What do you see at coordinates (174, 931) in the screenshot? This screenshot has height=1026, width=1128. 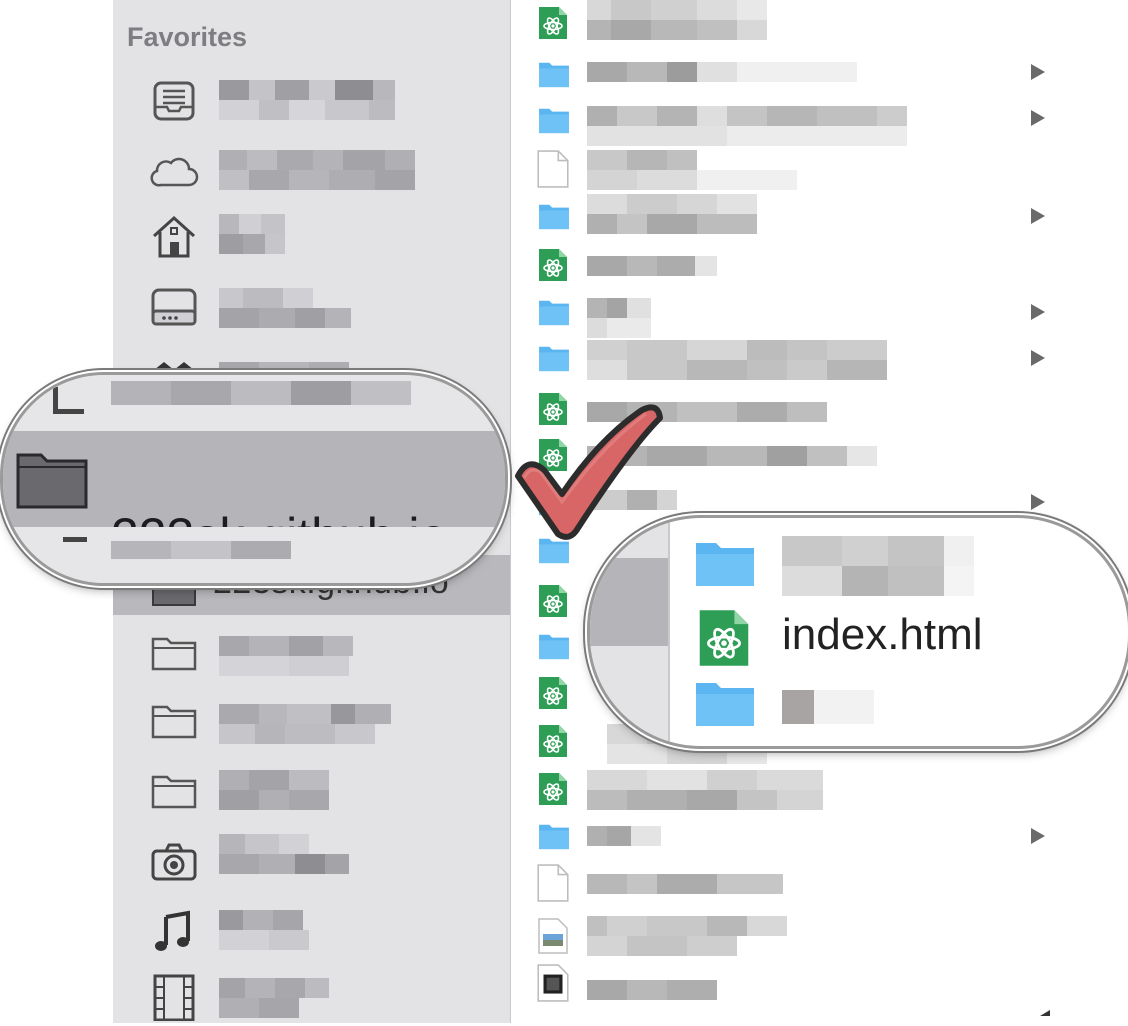 I see `music-note-icon` at bounding box center [174, 931].